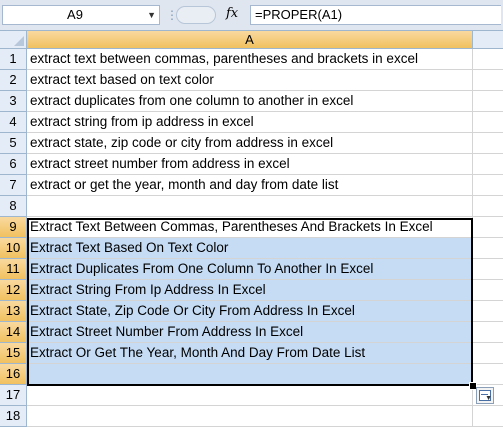 The height and width of the screenshot is (427, 503). I want to click on cell-a12: Extract String From Ip Address In Excel, so click(250, 290).